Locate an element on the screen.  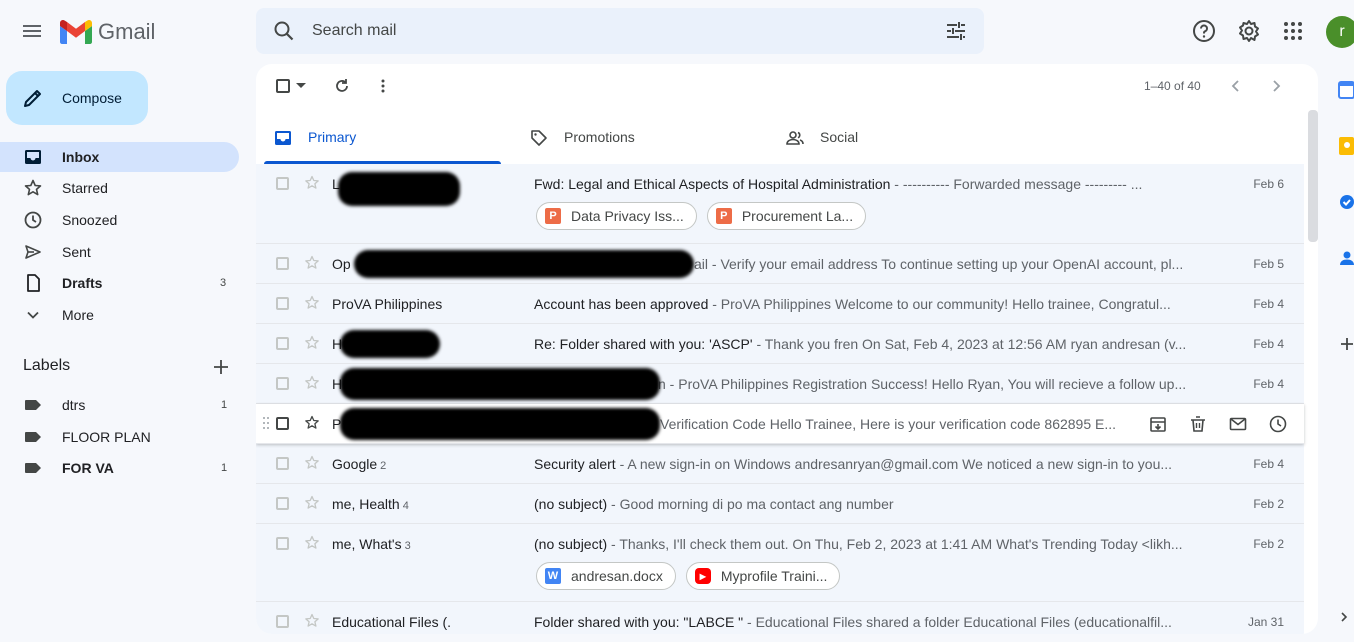
nav-item-inbox: Inbox is located at coordinates (119, 157).